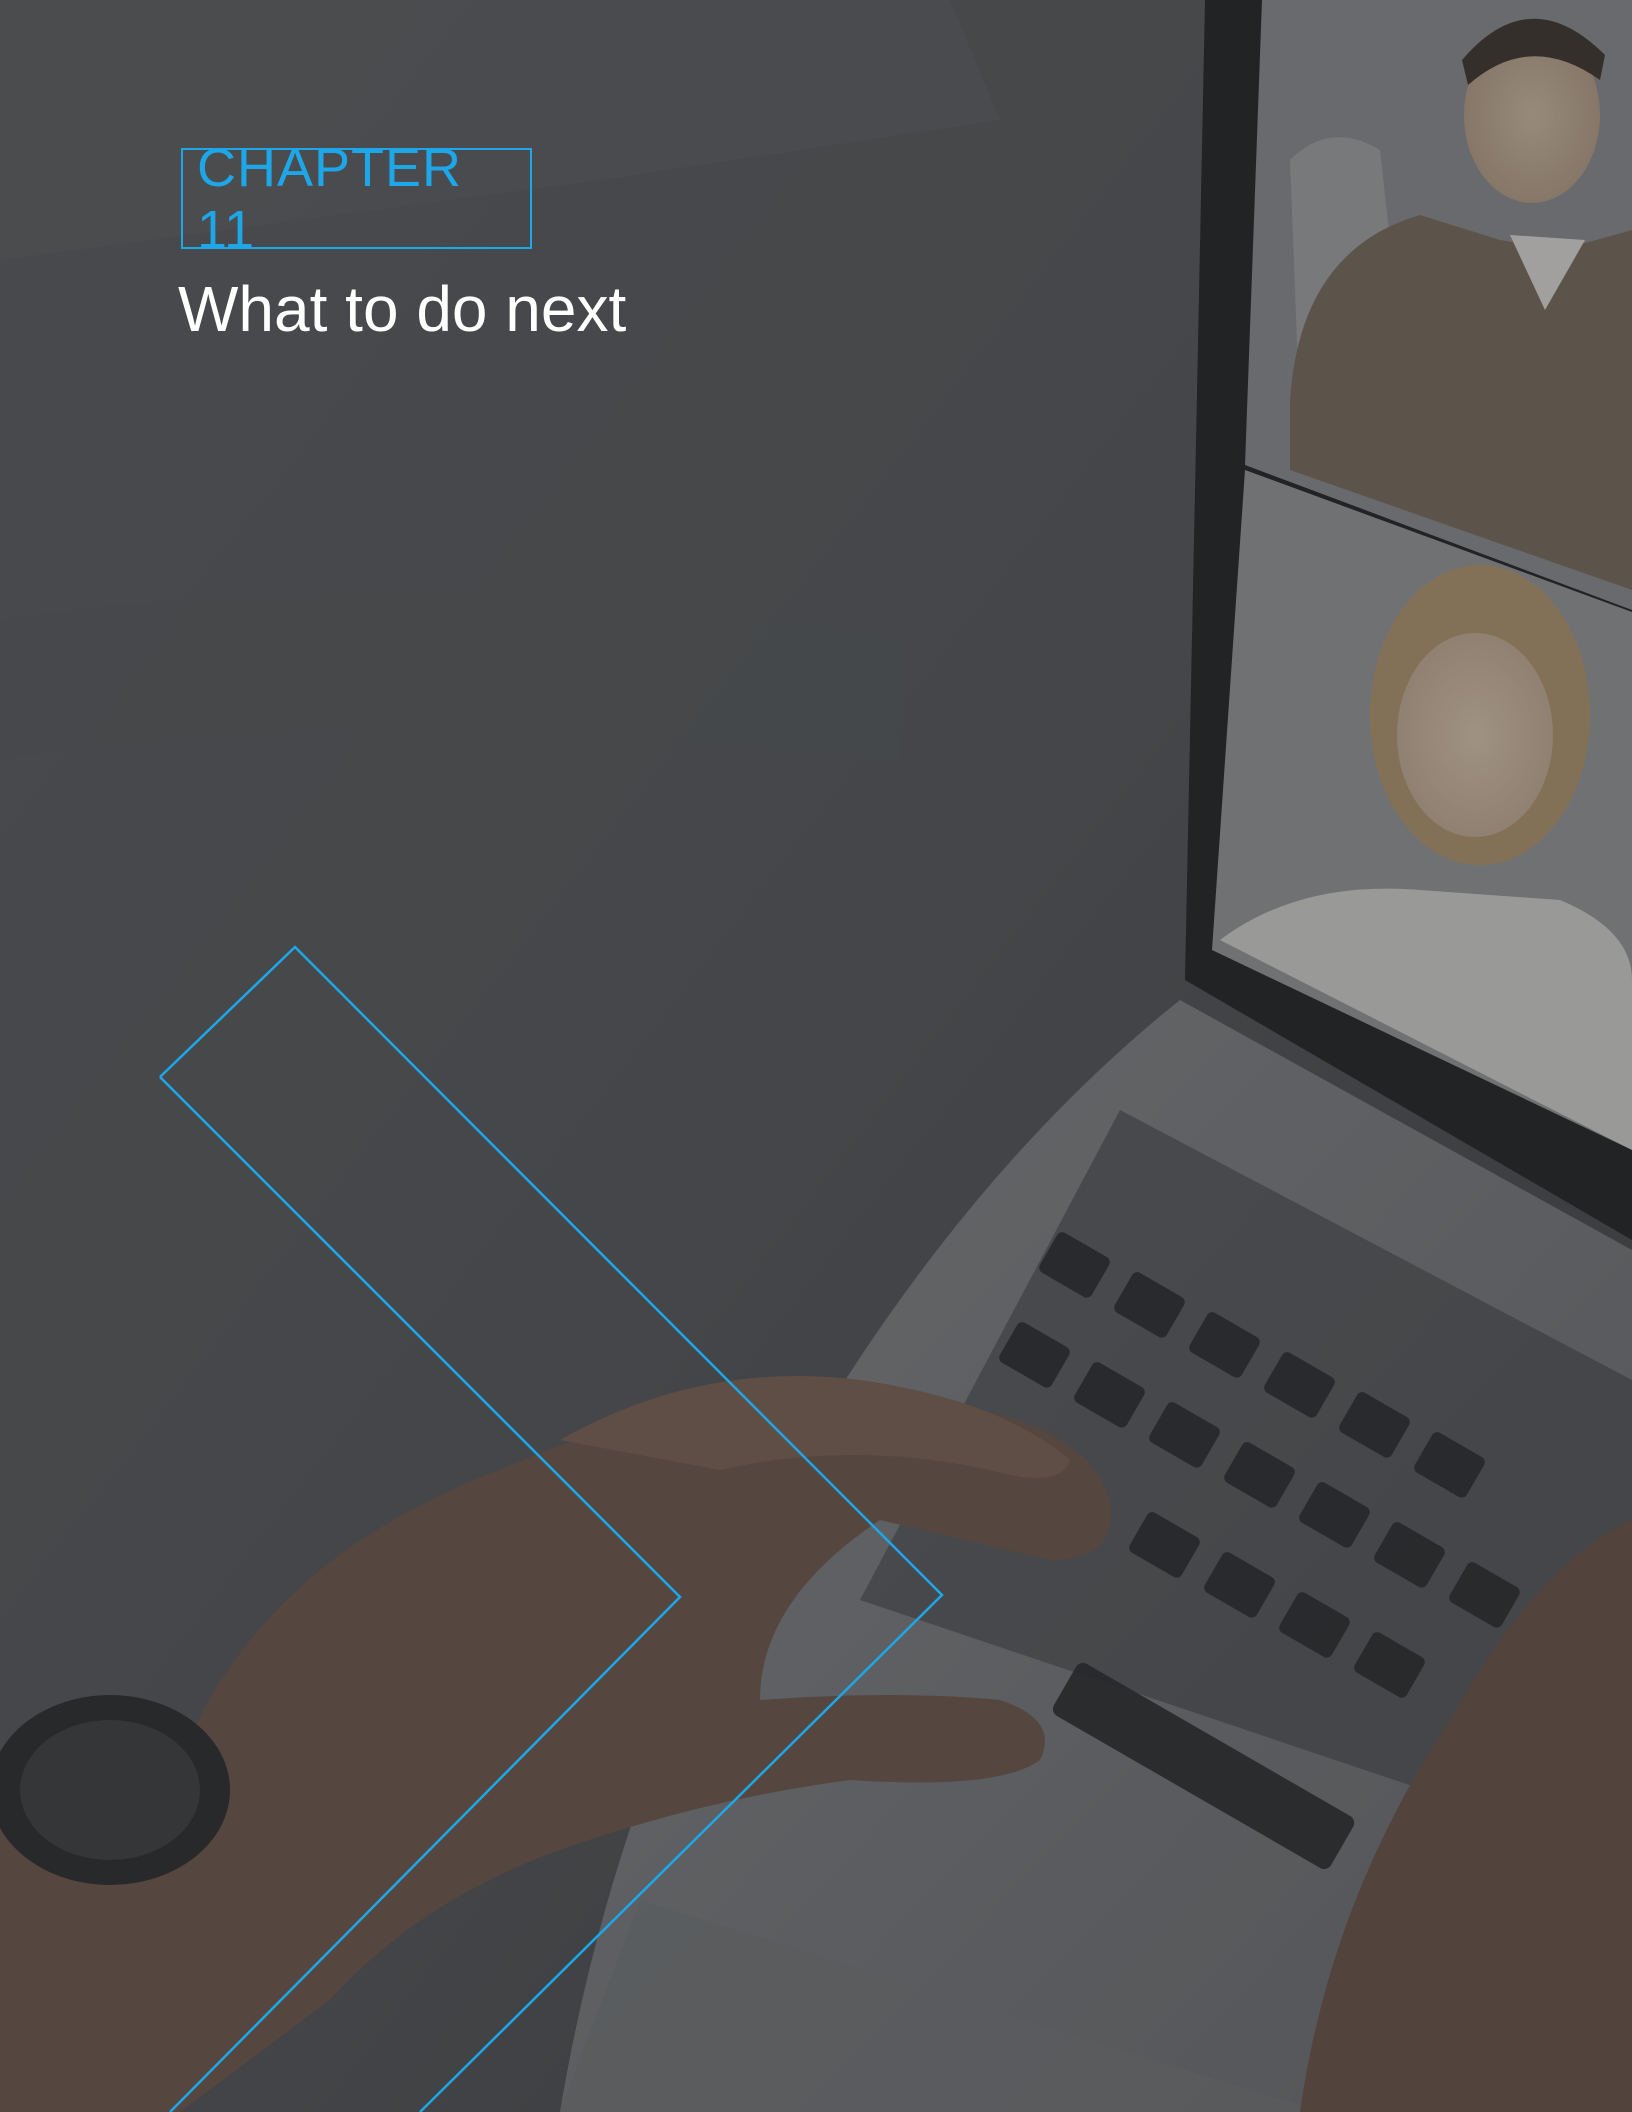 The width and height of the screenshot is (1632, 2112). Describe the element at coordinates (402, 309) in the screenshot. I see `chapter-title: What to do next` at that location.